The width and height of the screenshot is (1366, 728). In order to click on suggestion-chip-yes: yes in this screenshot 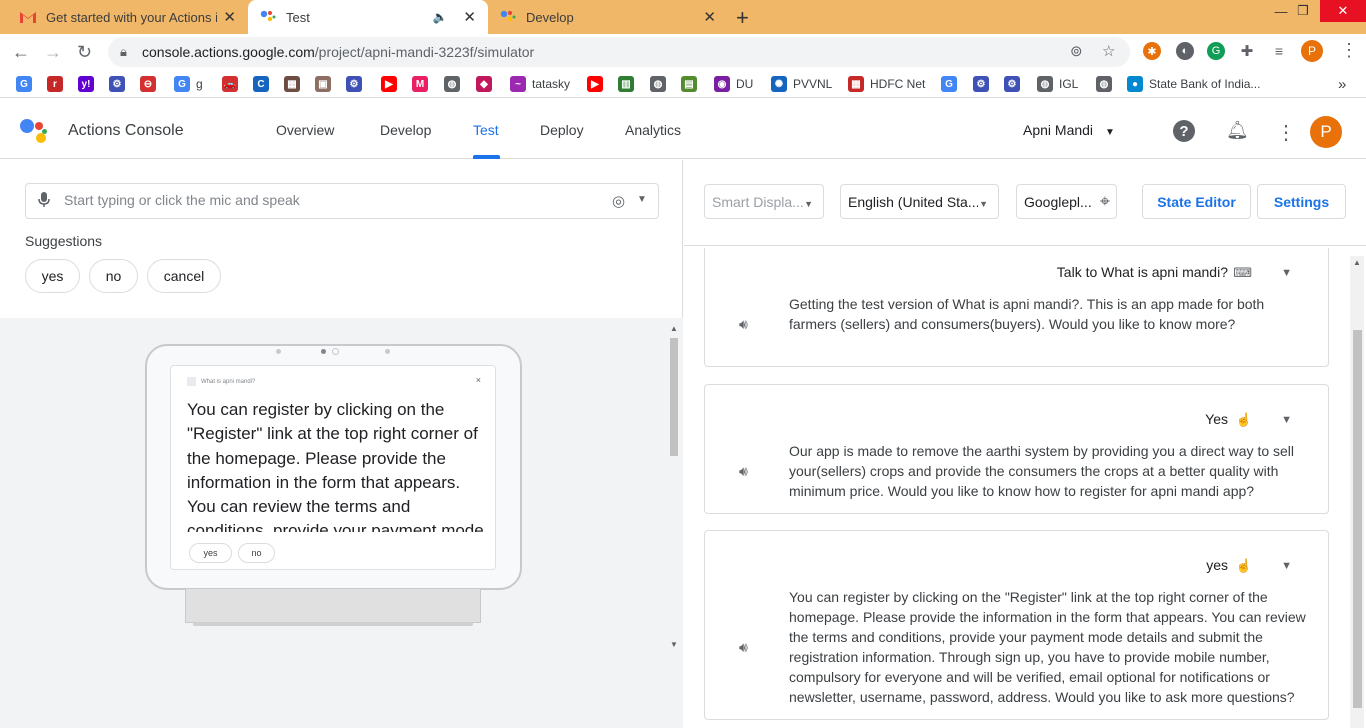, I will do `click(52, 276)`.